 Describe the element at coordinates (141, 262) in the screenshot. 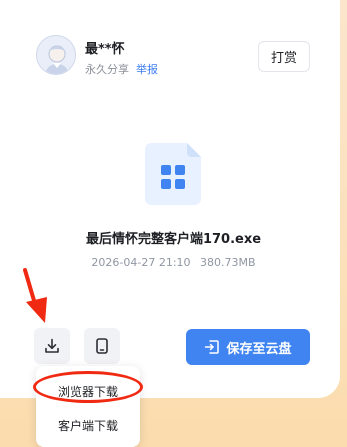

I see `file-date: 2026-04-27 21:10` at that location.